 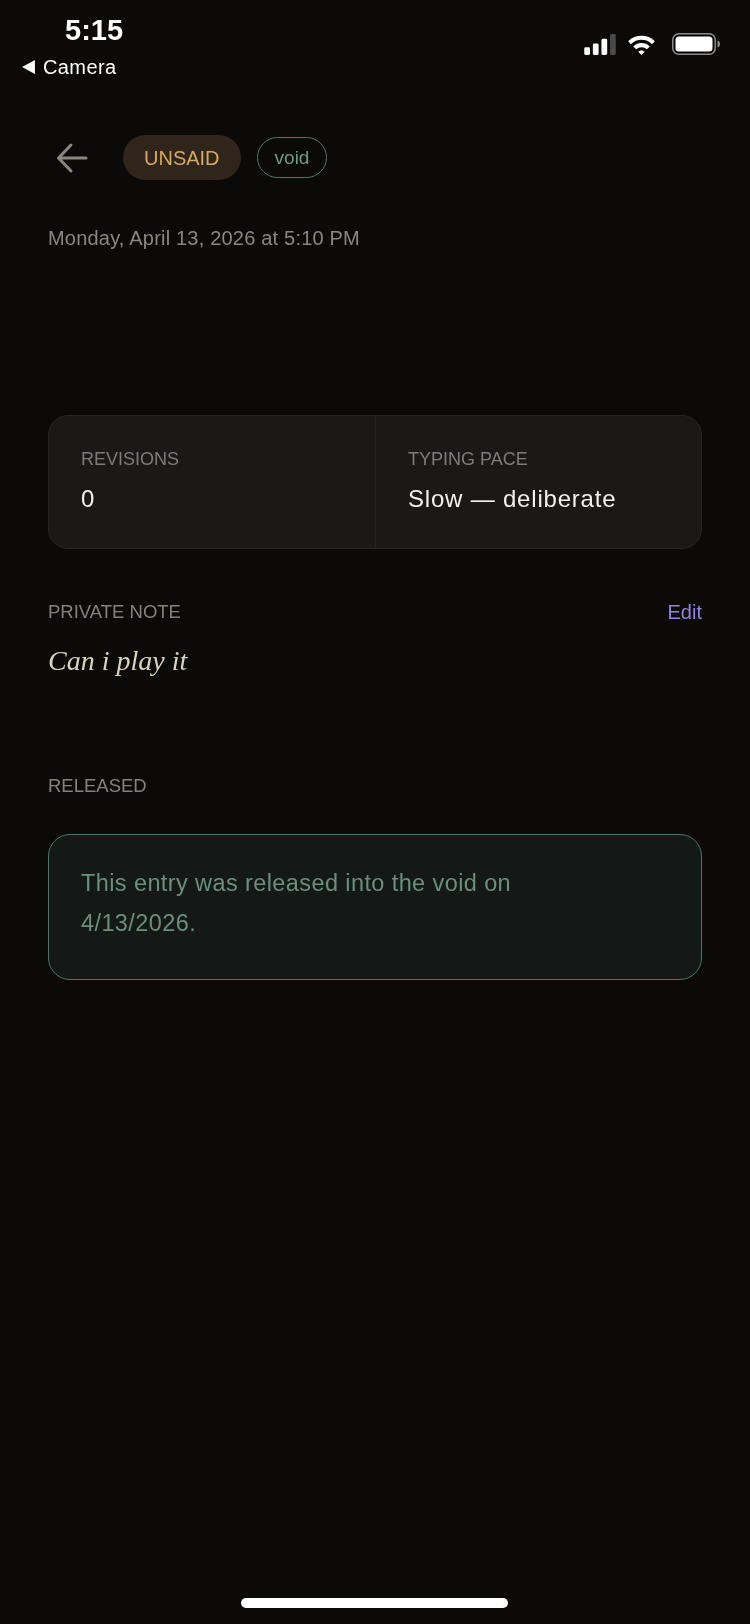 What do you see at coordinates (204, 238) in the screenshot?
I see `entry-date: Monday, April 13, 2026 at 5:10 PM` at bounding box center [204, 238].